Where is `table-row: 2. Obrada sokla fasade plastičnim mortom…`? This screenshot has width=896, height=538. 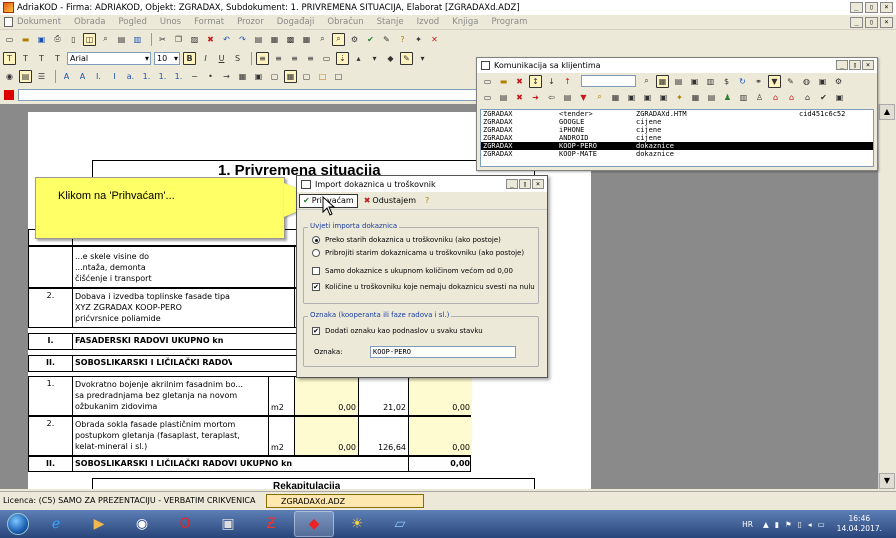
table-row: 2. Obrada sokla fasade plastičnim mortom… is located at coordinates (250, 436).